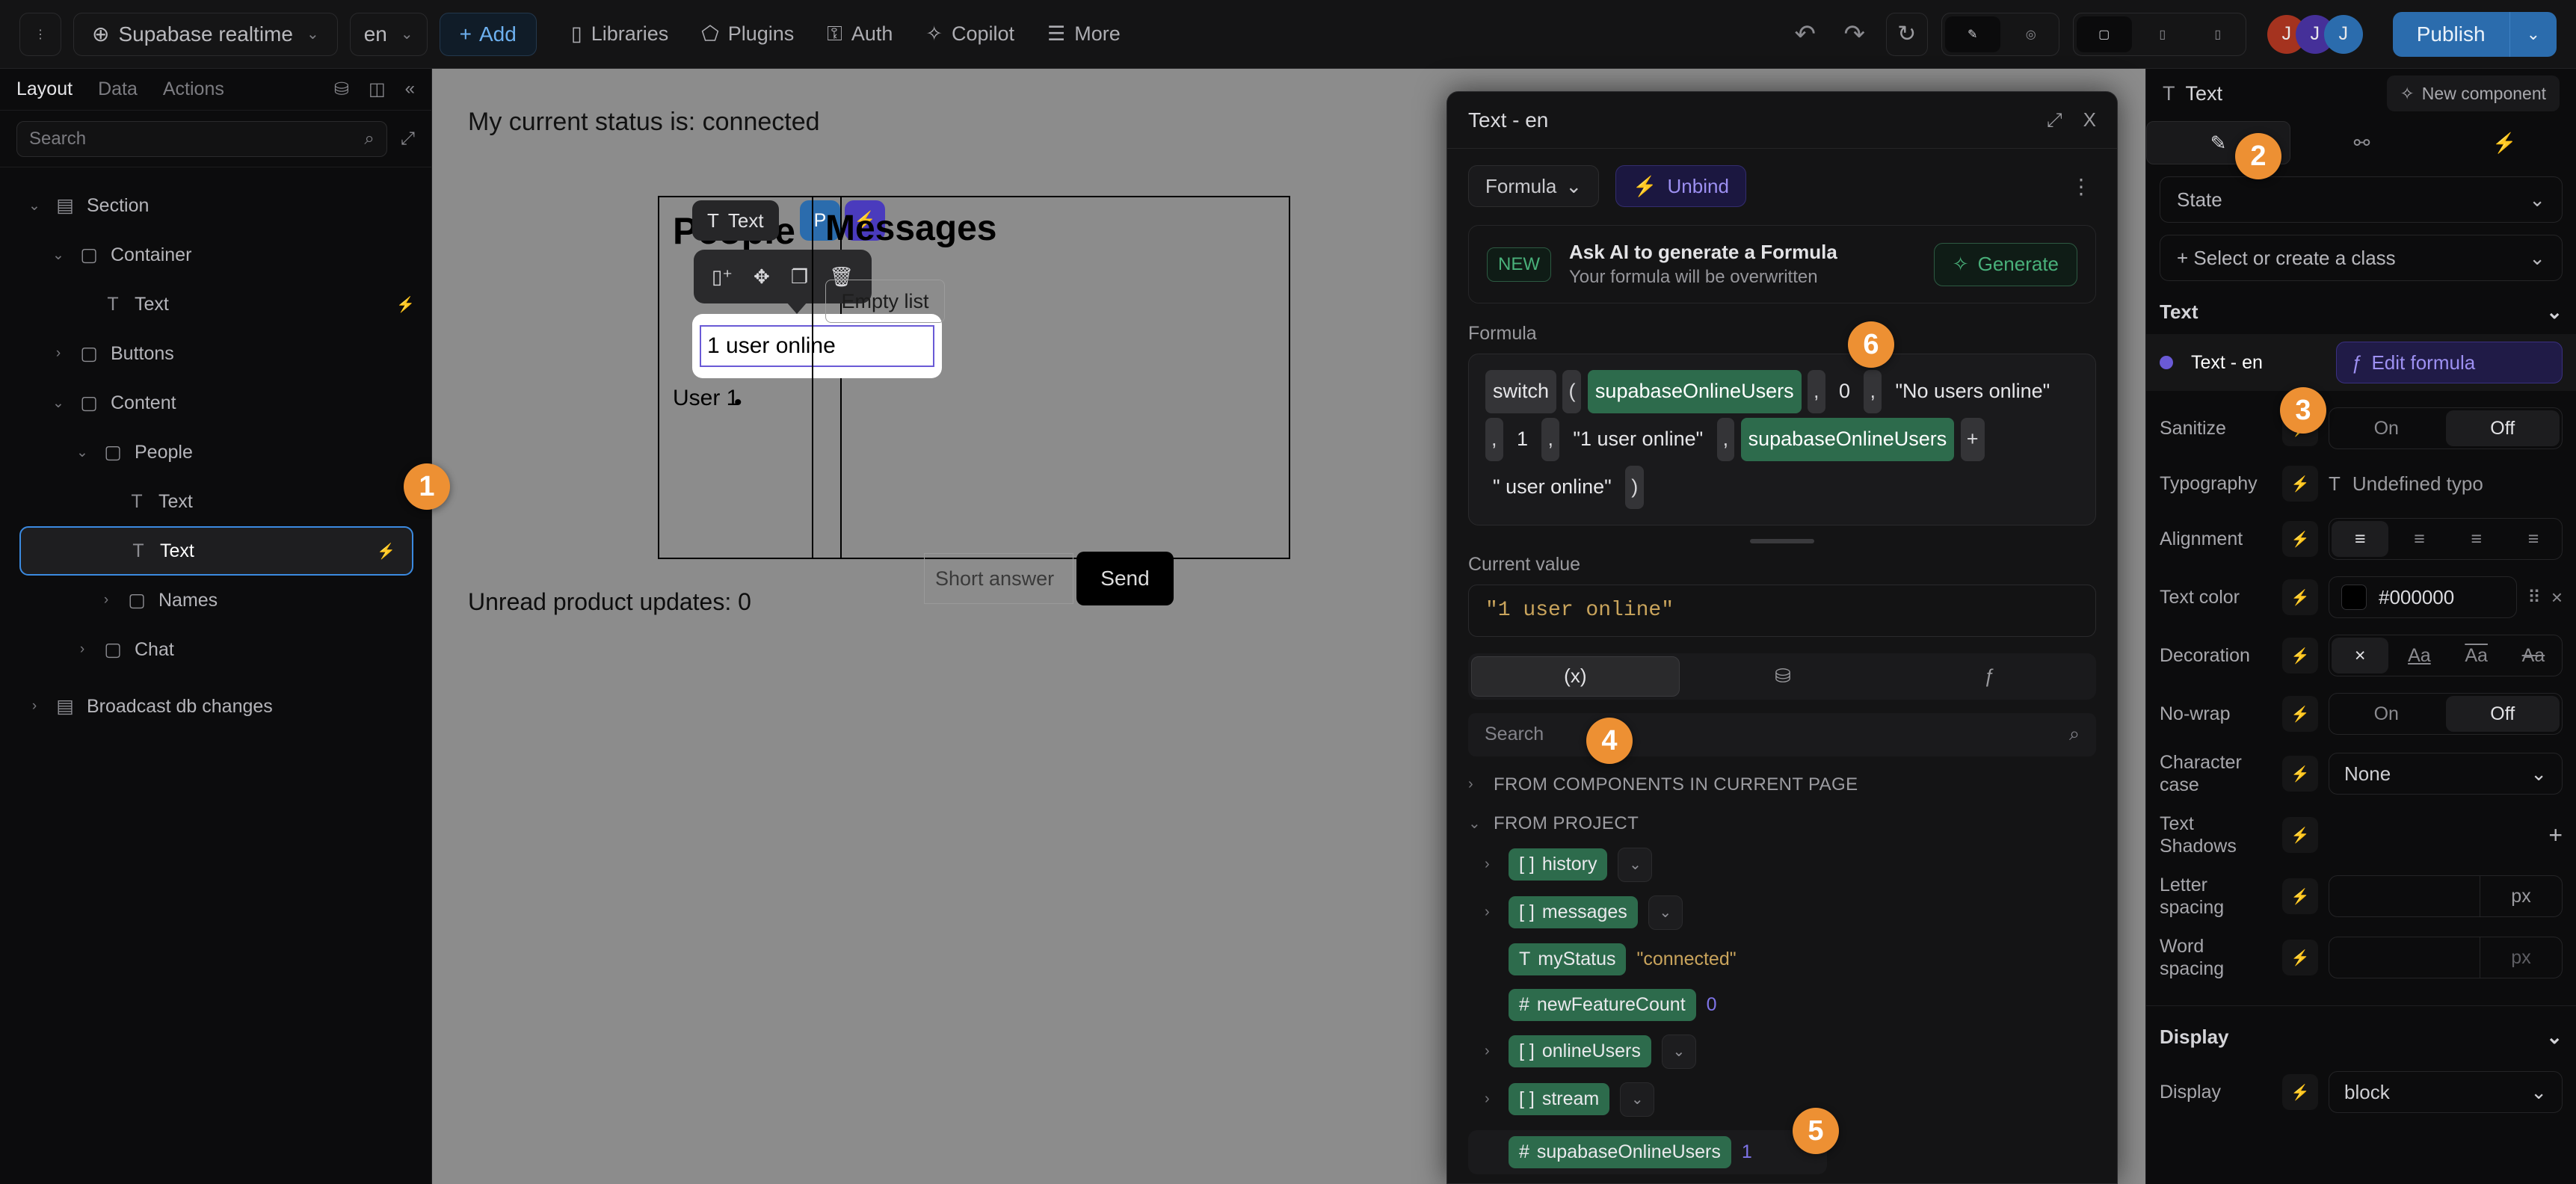 The width and height of the screenshot is (2576, 1184). I want to click on edit-formula-button: ƒ Edit formula, so click(2449, 363).